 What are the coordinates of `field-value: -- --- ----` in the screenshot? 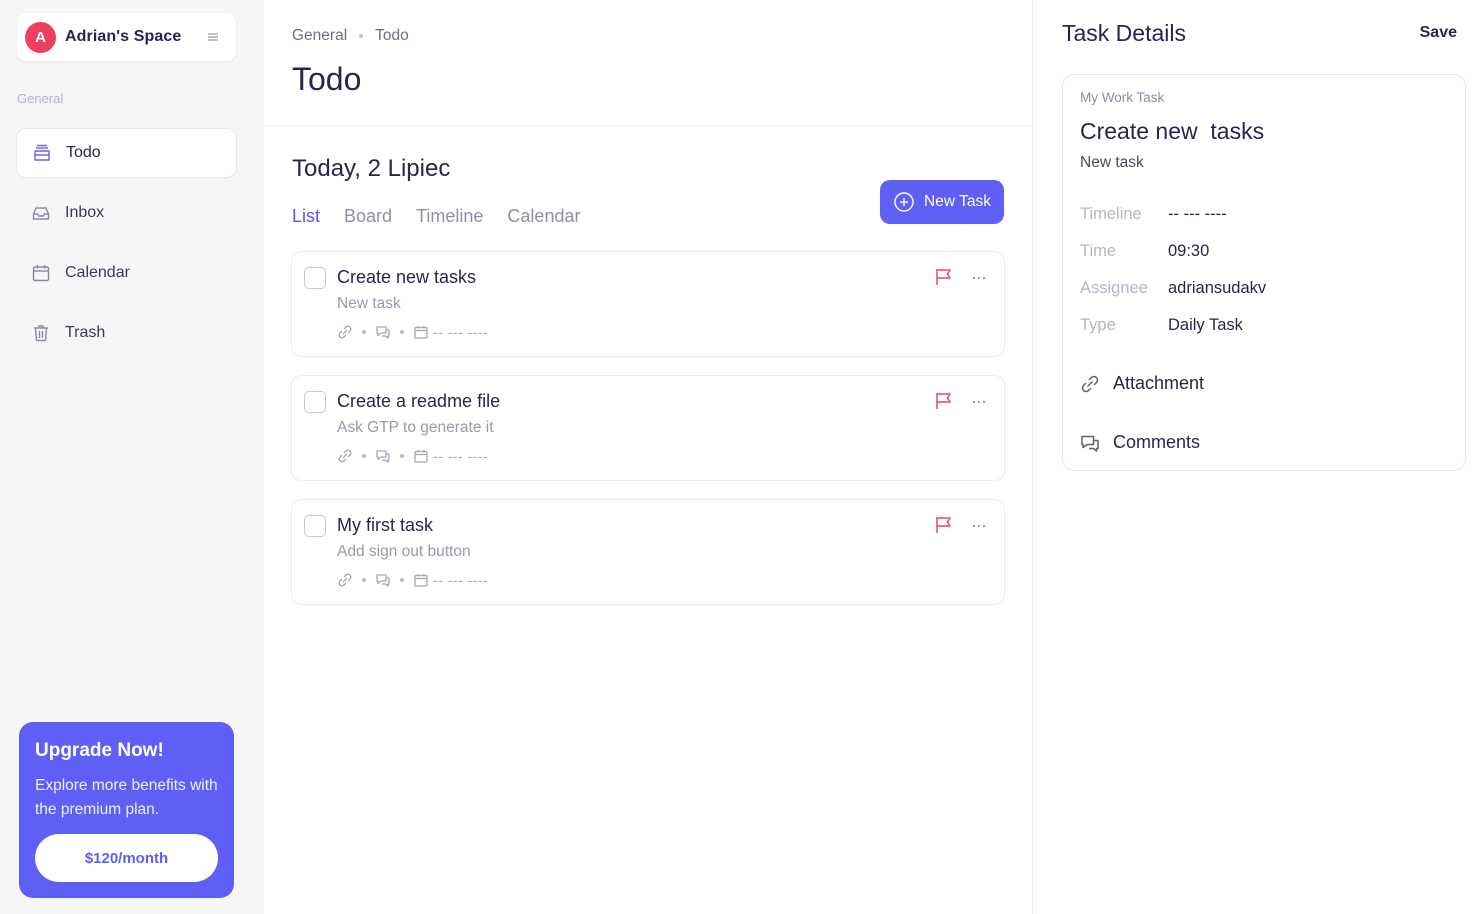 It's located at (1197, 214).